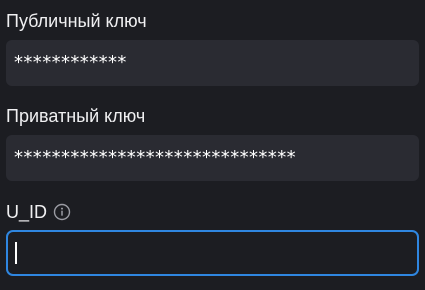  Describe the element at coordinates (155, 157) in the screenshot. I see `private-key-value: ******************************` at that location.